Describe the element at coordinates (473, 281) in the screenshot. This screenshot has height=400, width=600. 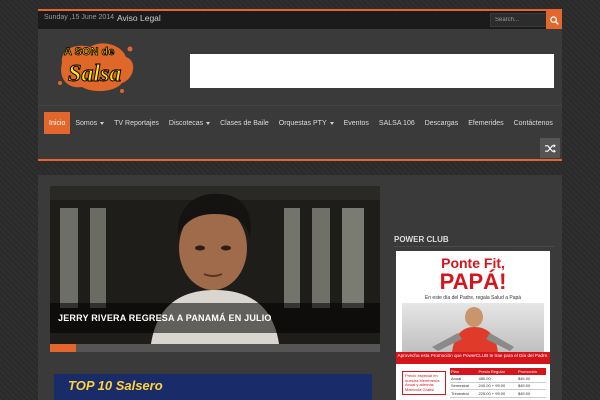
I see `promo-line2: PAPÁ!` at that location.